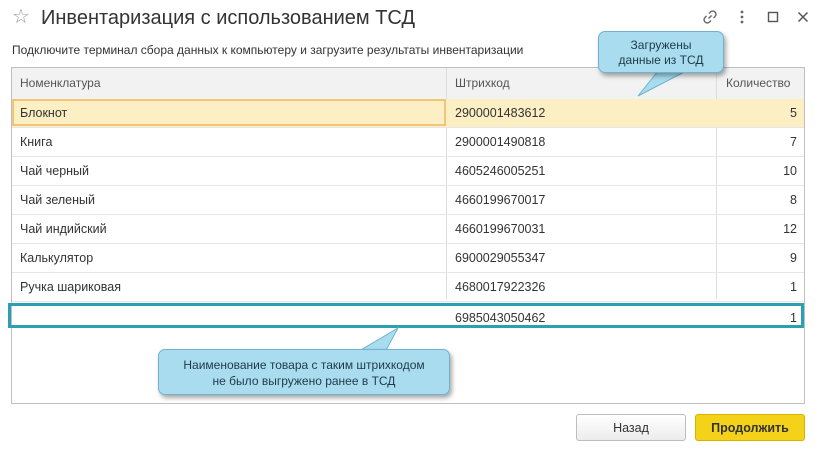  What do you see at coordinates (408, 142) in the screenshot?
I see `table-row: Книга 2900001490818 7` at bounding box center [408, 142].